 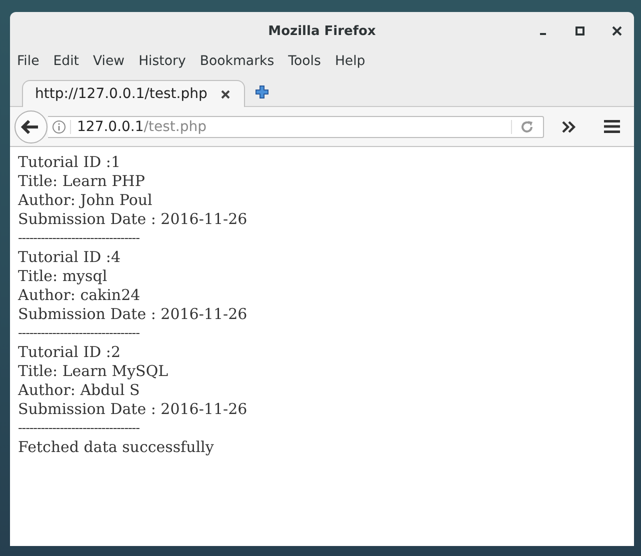 I want to click on info-icon, so click(x=61, y=127).